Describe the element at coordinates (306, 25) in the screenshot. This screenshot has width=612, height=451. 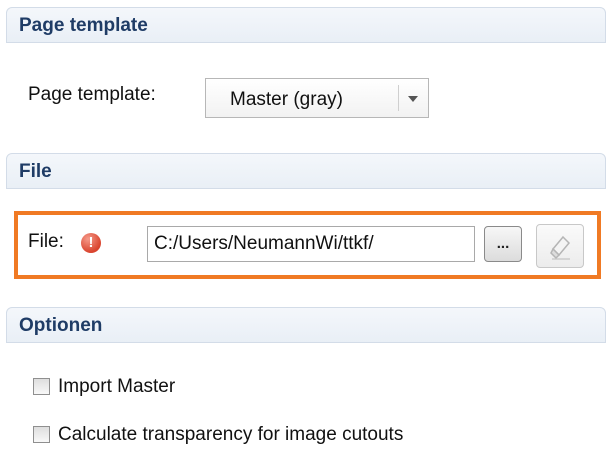
I see `page-template-section-header: Page template` at that location.